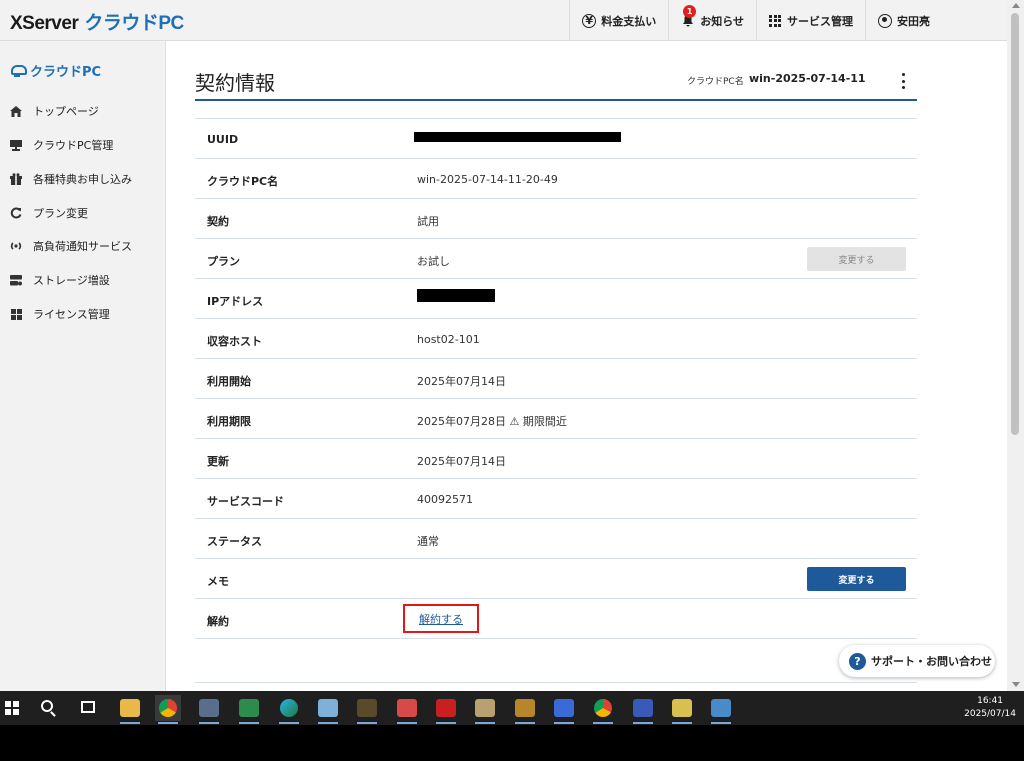 Image resolution: width=1024 pixels, height=761 pixels. I want to click on header-nav: ¥ 料金支払い 1 お知らせ サービス管理 安田亮, so click(788, 20).